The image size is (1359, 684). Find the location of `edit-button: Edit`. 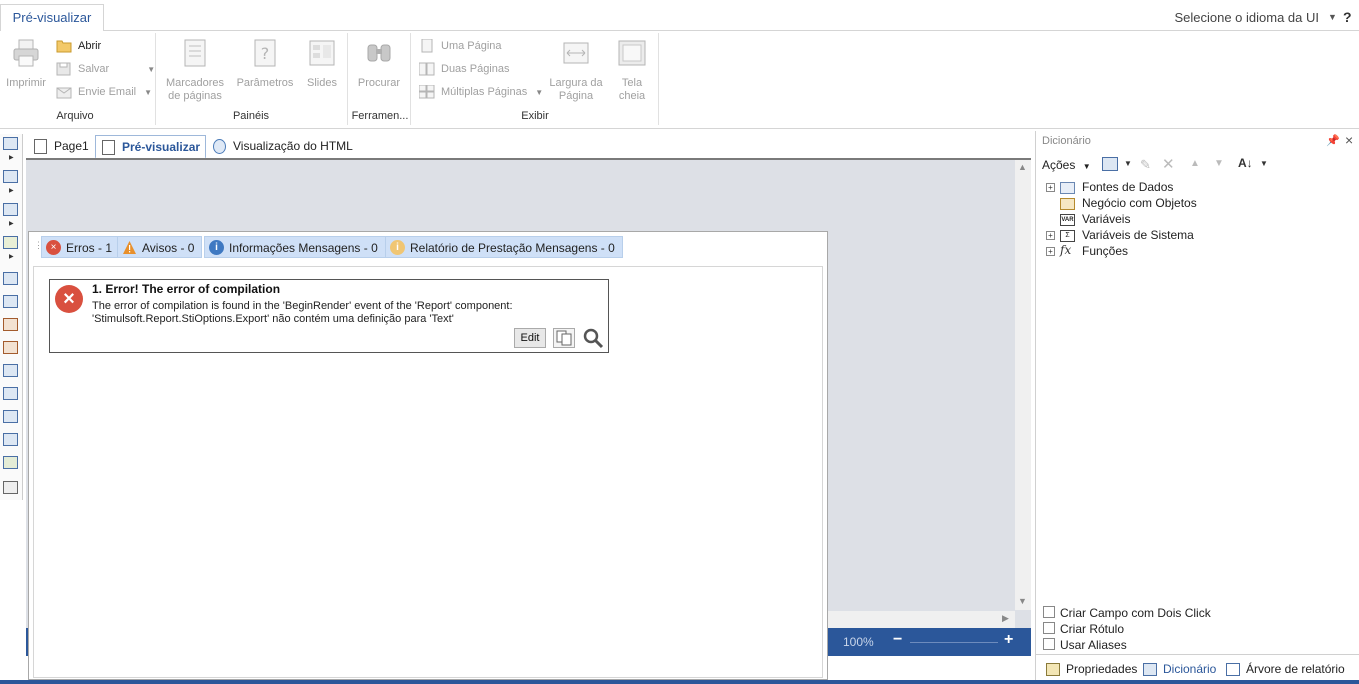

edit-button: Edit is located at coordinates (530, 338).